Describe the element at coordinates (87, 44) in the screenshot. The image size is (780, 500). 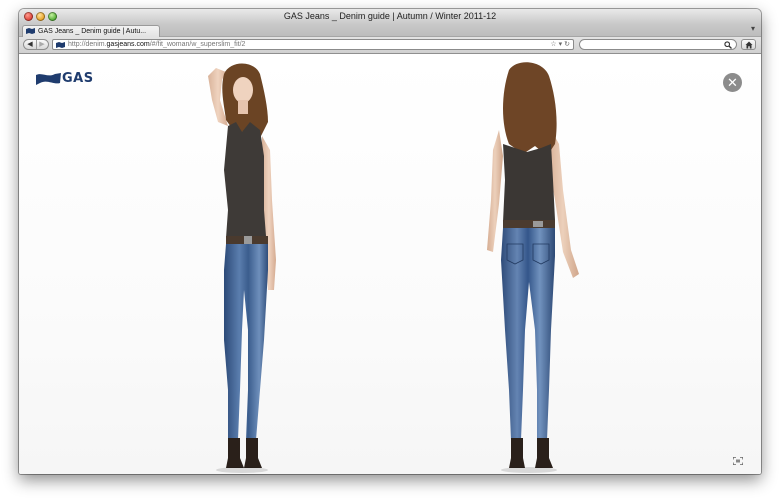
I see `url-prefix: http://denim.` at that location.